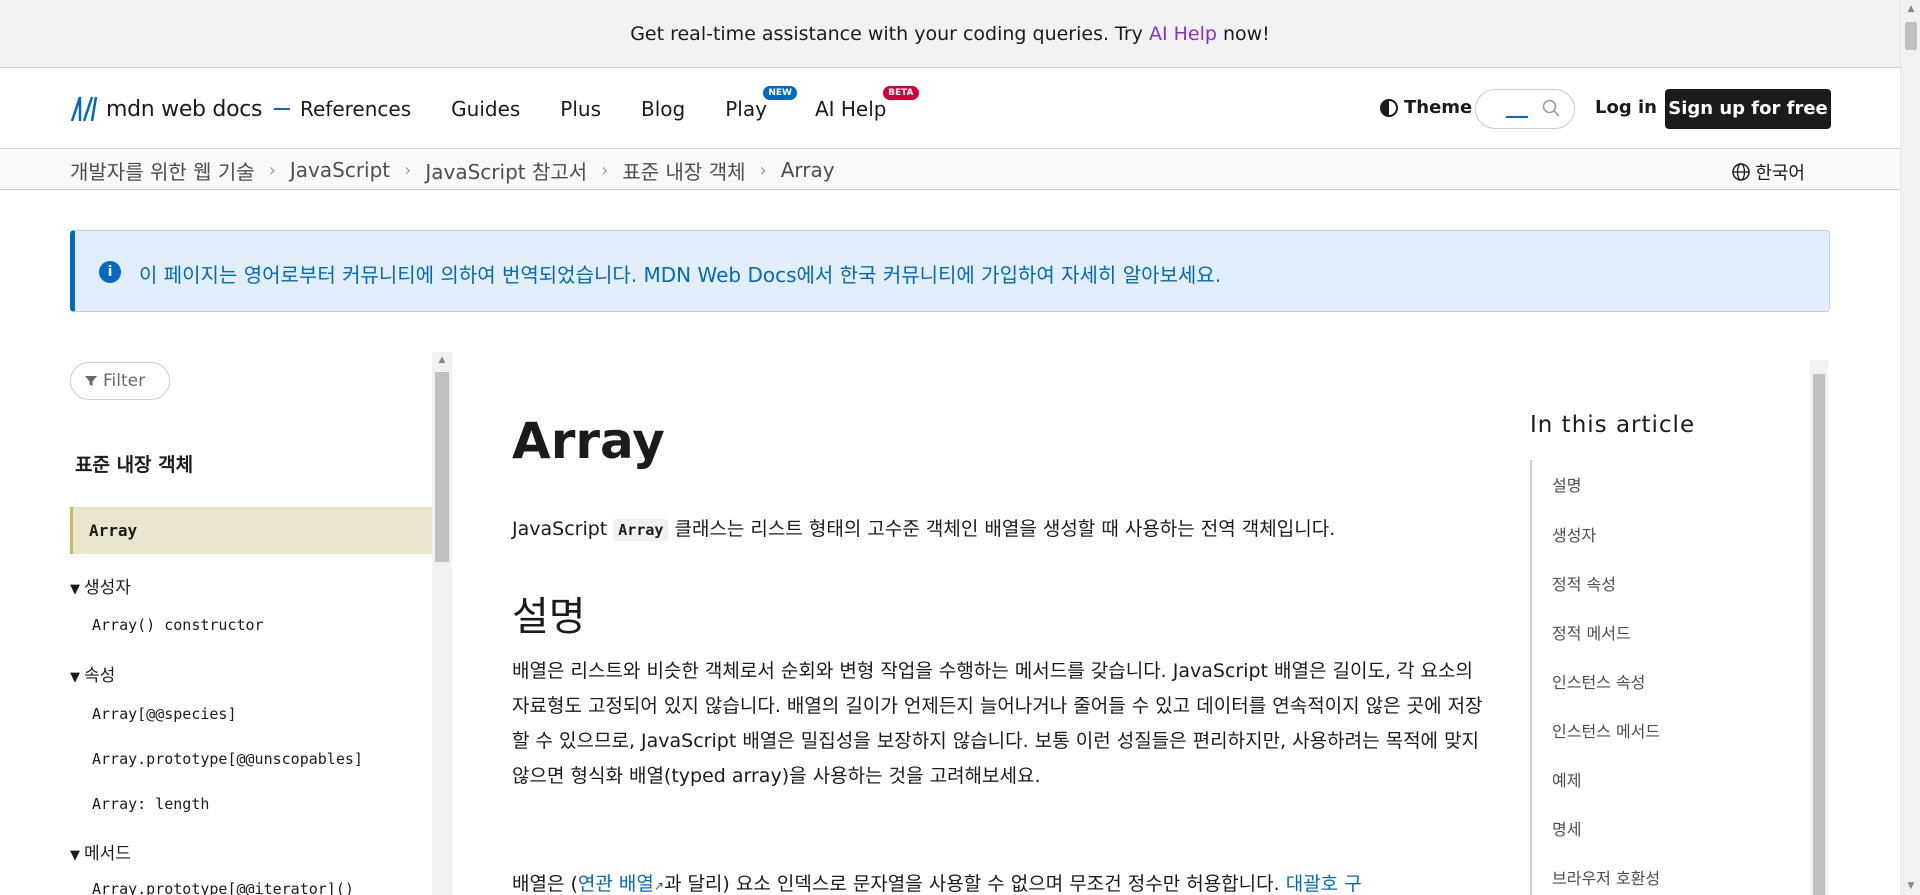 Image resolution: width=1920 pixels, height=895 pixels. What do you see at coordinates (506, 170) in the screenshot?
I see `breadcrumb-item: JavaScript 참고서` at bounding box center [506, 170].